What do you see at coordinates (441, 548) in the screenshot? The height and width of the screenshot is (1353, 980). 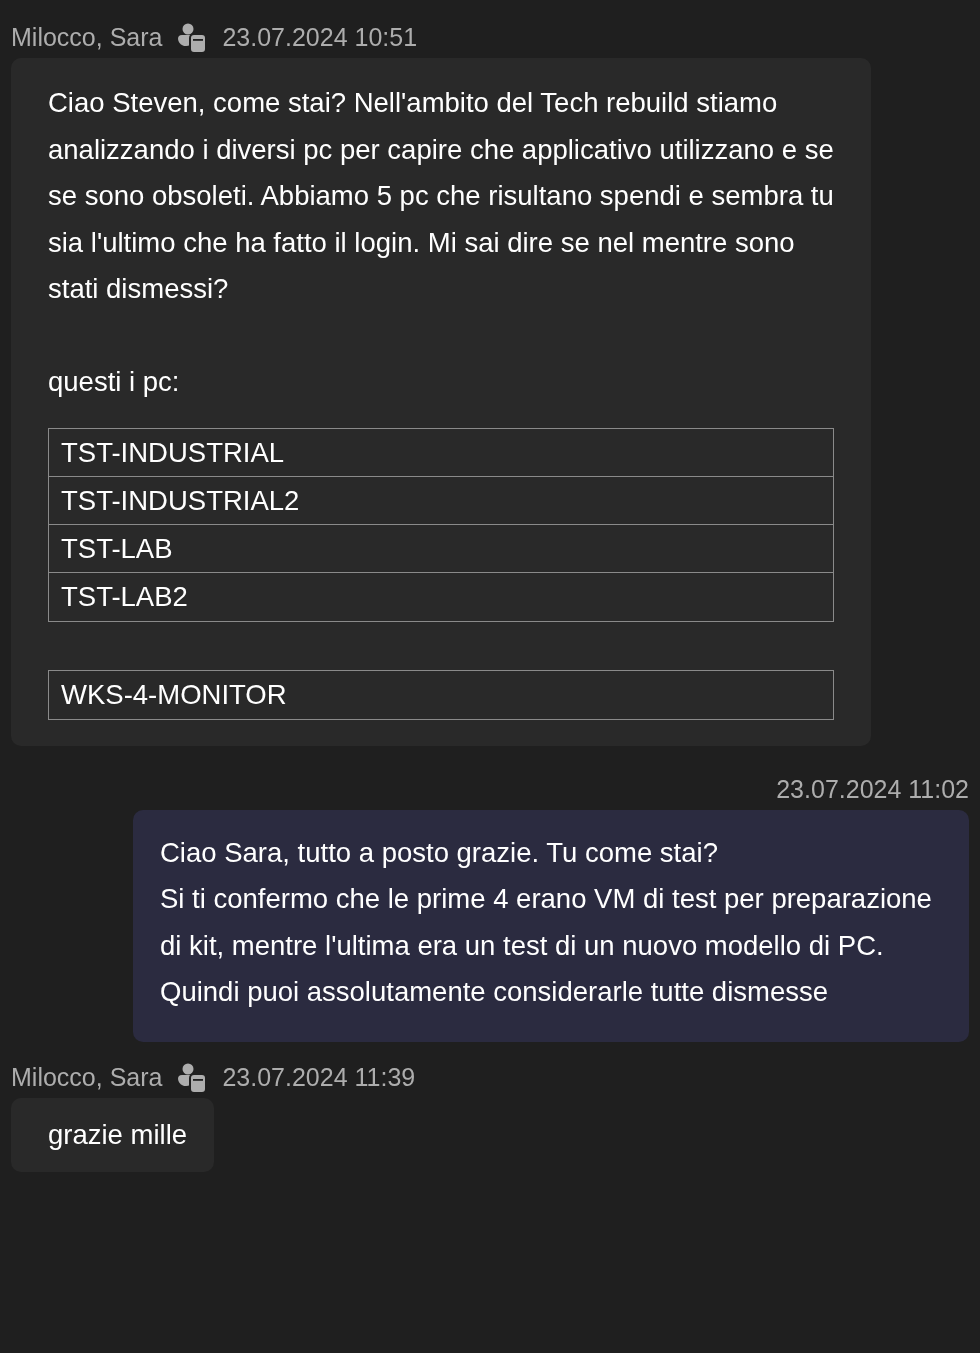 I see `table-cell: TST-LAB` at bounding box center [441, 548].